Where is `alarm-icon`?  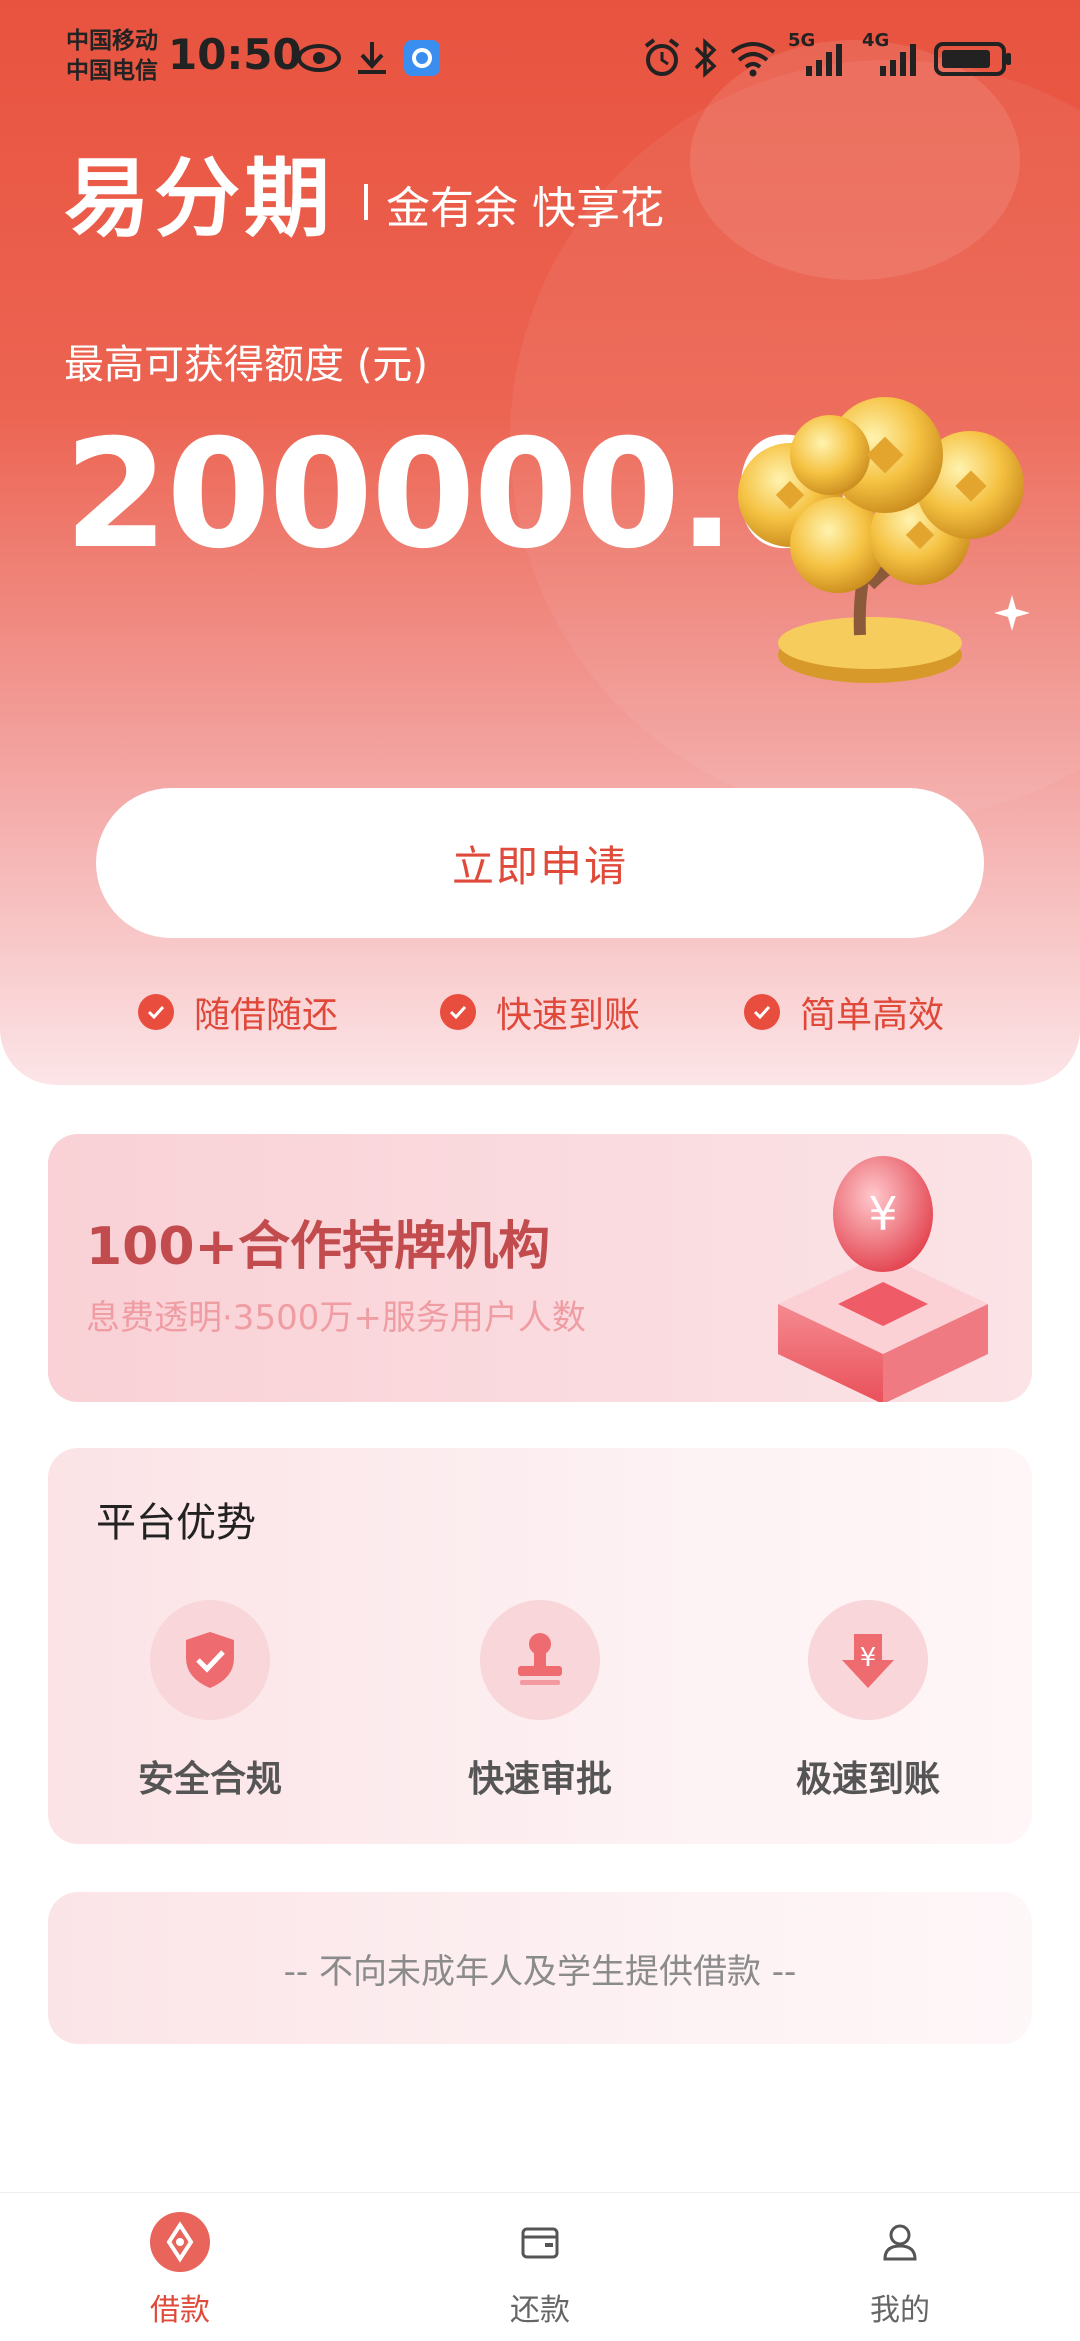
alarm-icon is located at coordinates (662, 57).